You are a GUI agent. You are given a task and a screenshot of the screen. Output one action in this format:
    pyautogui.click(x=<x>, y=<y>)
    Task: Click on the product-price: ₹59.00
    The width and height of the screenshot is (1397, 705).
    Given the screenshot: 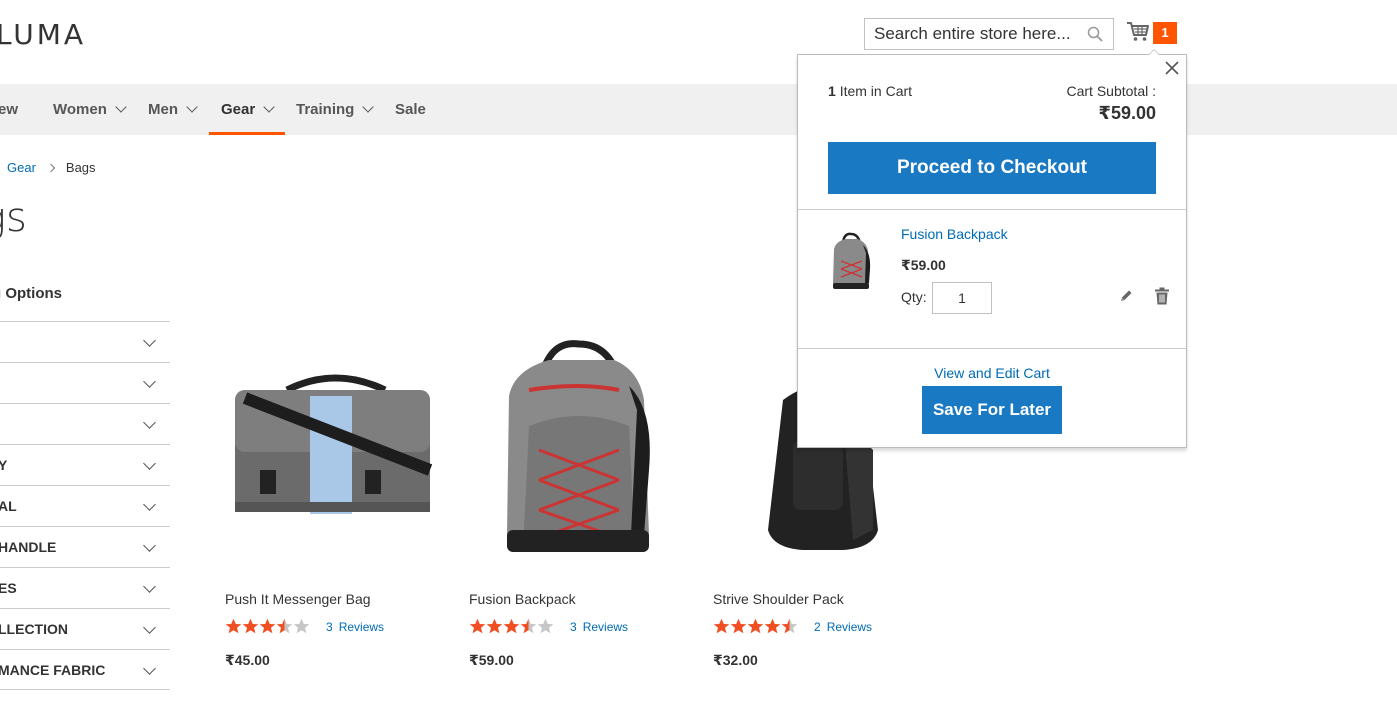 What is the action you would take?
    pyautogui.click(x=491, y=660)
    